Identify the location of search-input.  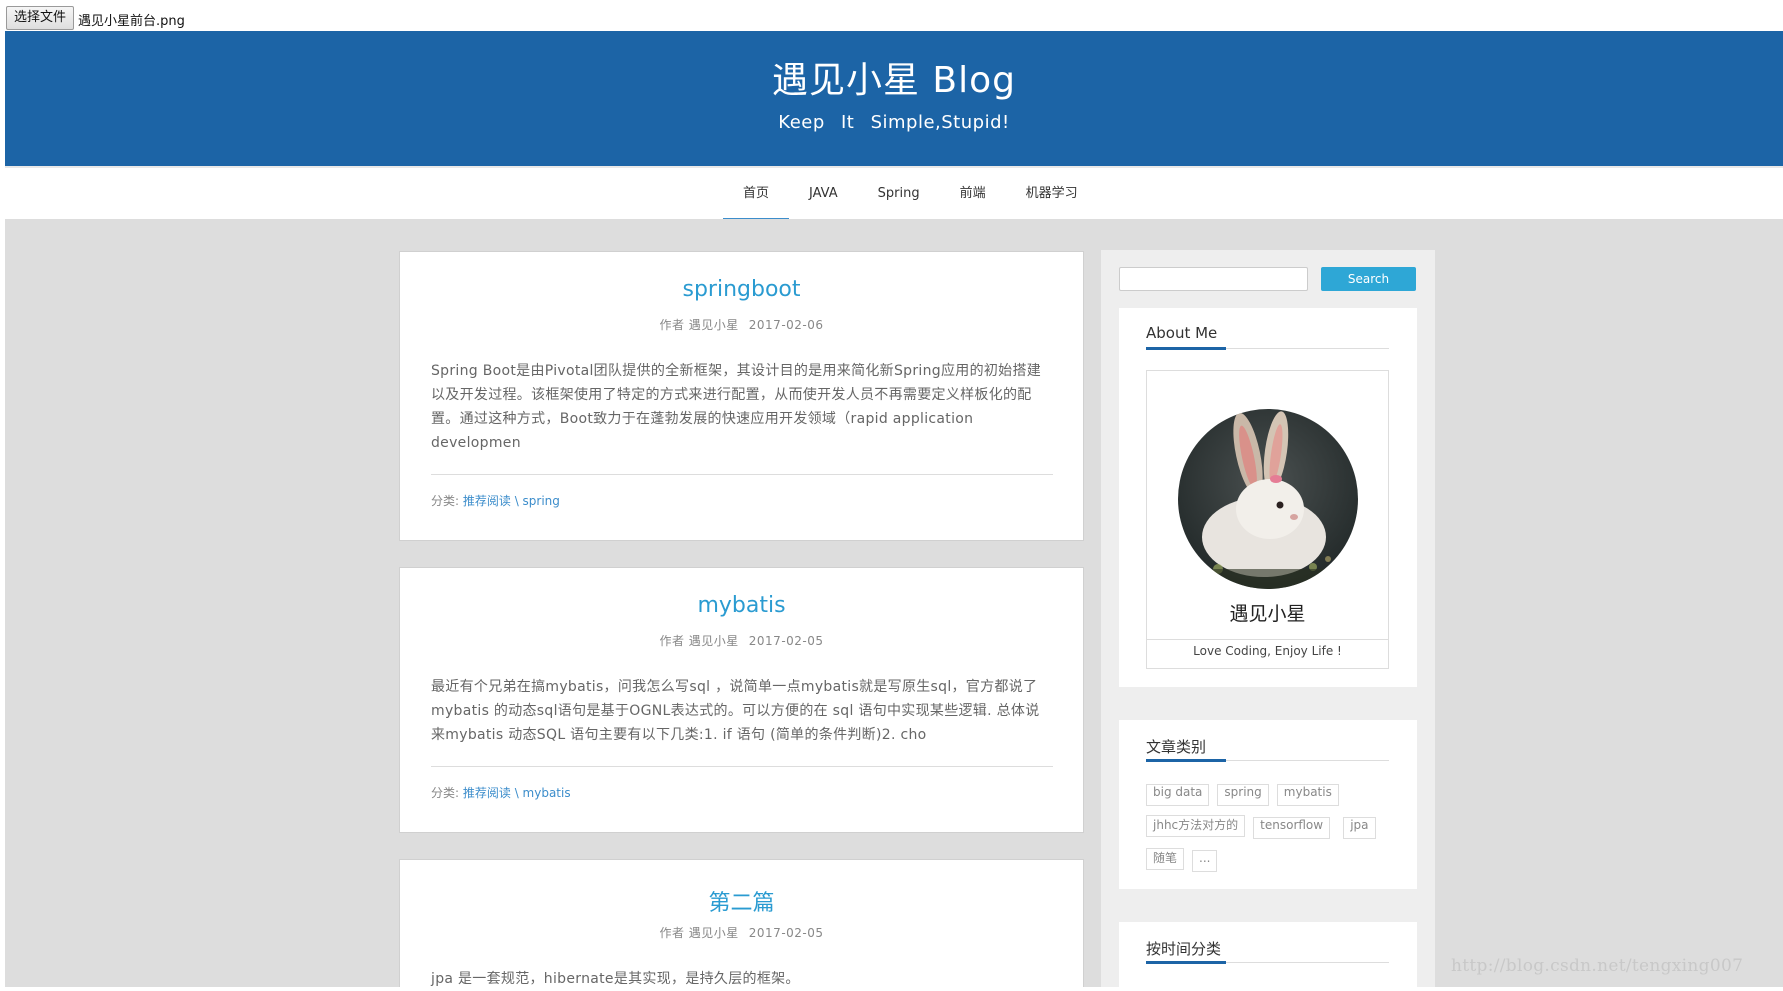
(1213, 279).